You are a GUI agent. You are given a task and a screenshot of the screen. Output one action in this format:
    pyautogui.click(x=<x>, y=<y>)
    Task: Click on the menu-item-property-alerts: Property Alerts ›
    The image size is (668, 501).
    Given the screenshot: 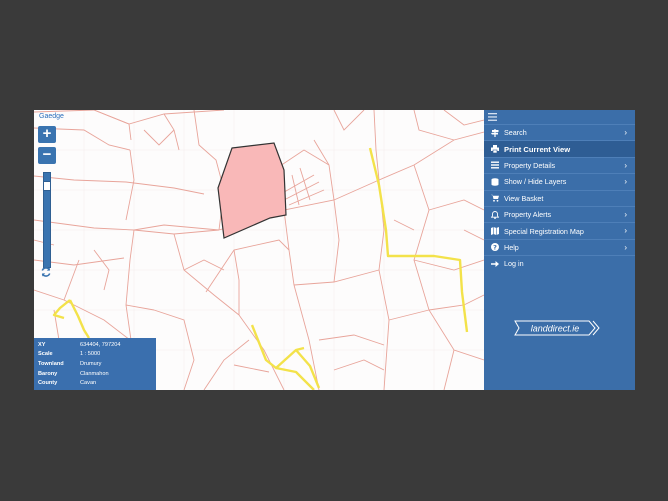 What is the action you would take?
    pyautogui.click(x=559, y=213)
    